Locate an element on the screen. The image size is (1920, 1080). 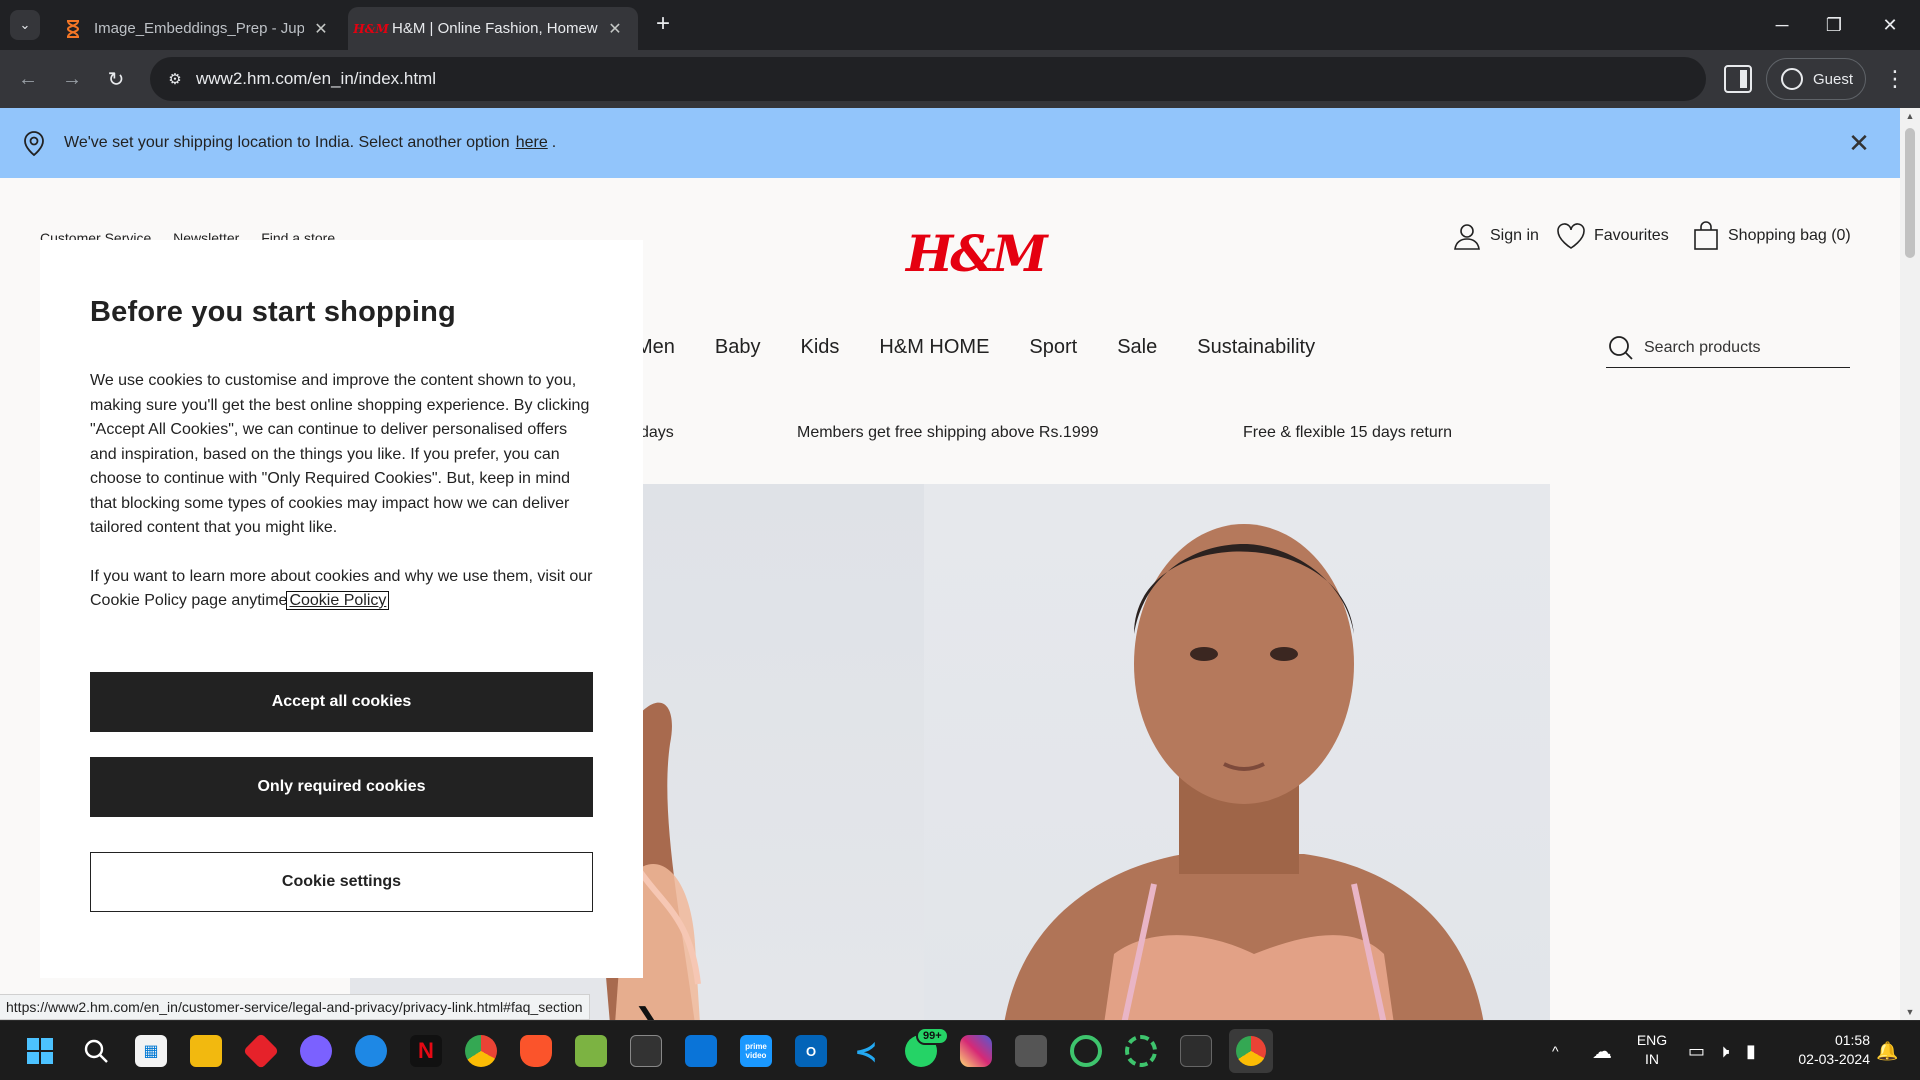
site-info-icon: ⚙ is located at coordinates (175, 79).